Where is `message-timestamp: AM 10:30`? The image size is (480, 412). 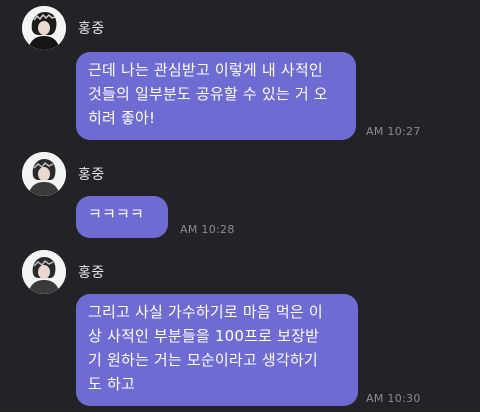 message-timestamp: AM 10:30 is located at coordinates (393, 398).